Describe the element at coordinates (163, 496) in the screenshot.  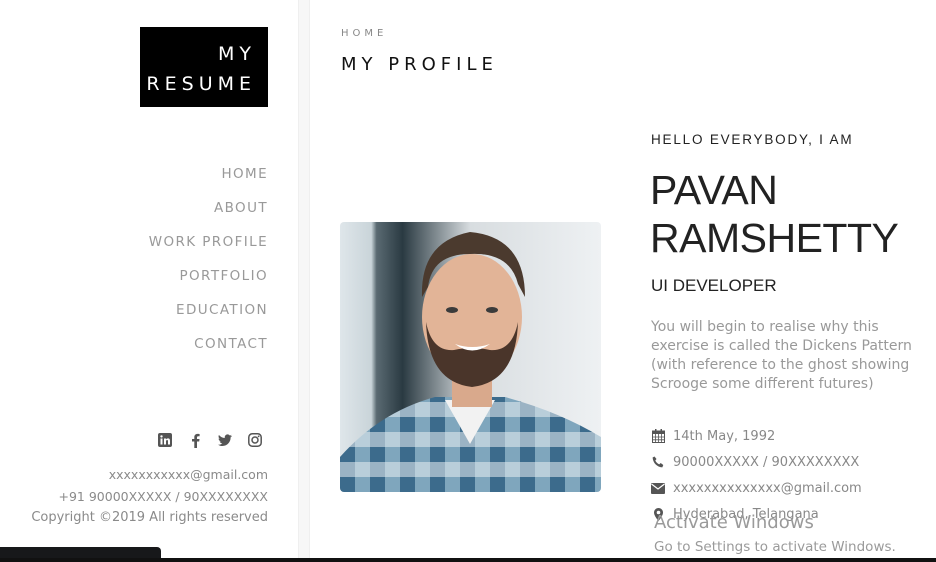
I see `sidebar-phone: +91 90000XXXXX / 90XXXXXXXX` at that location.